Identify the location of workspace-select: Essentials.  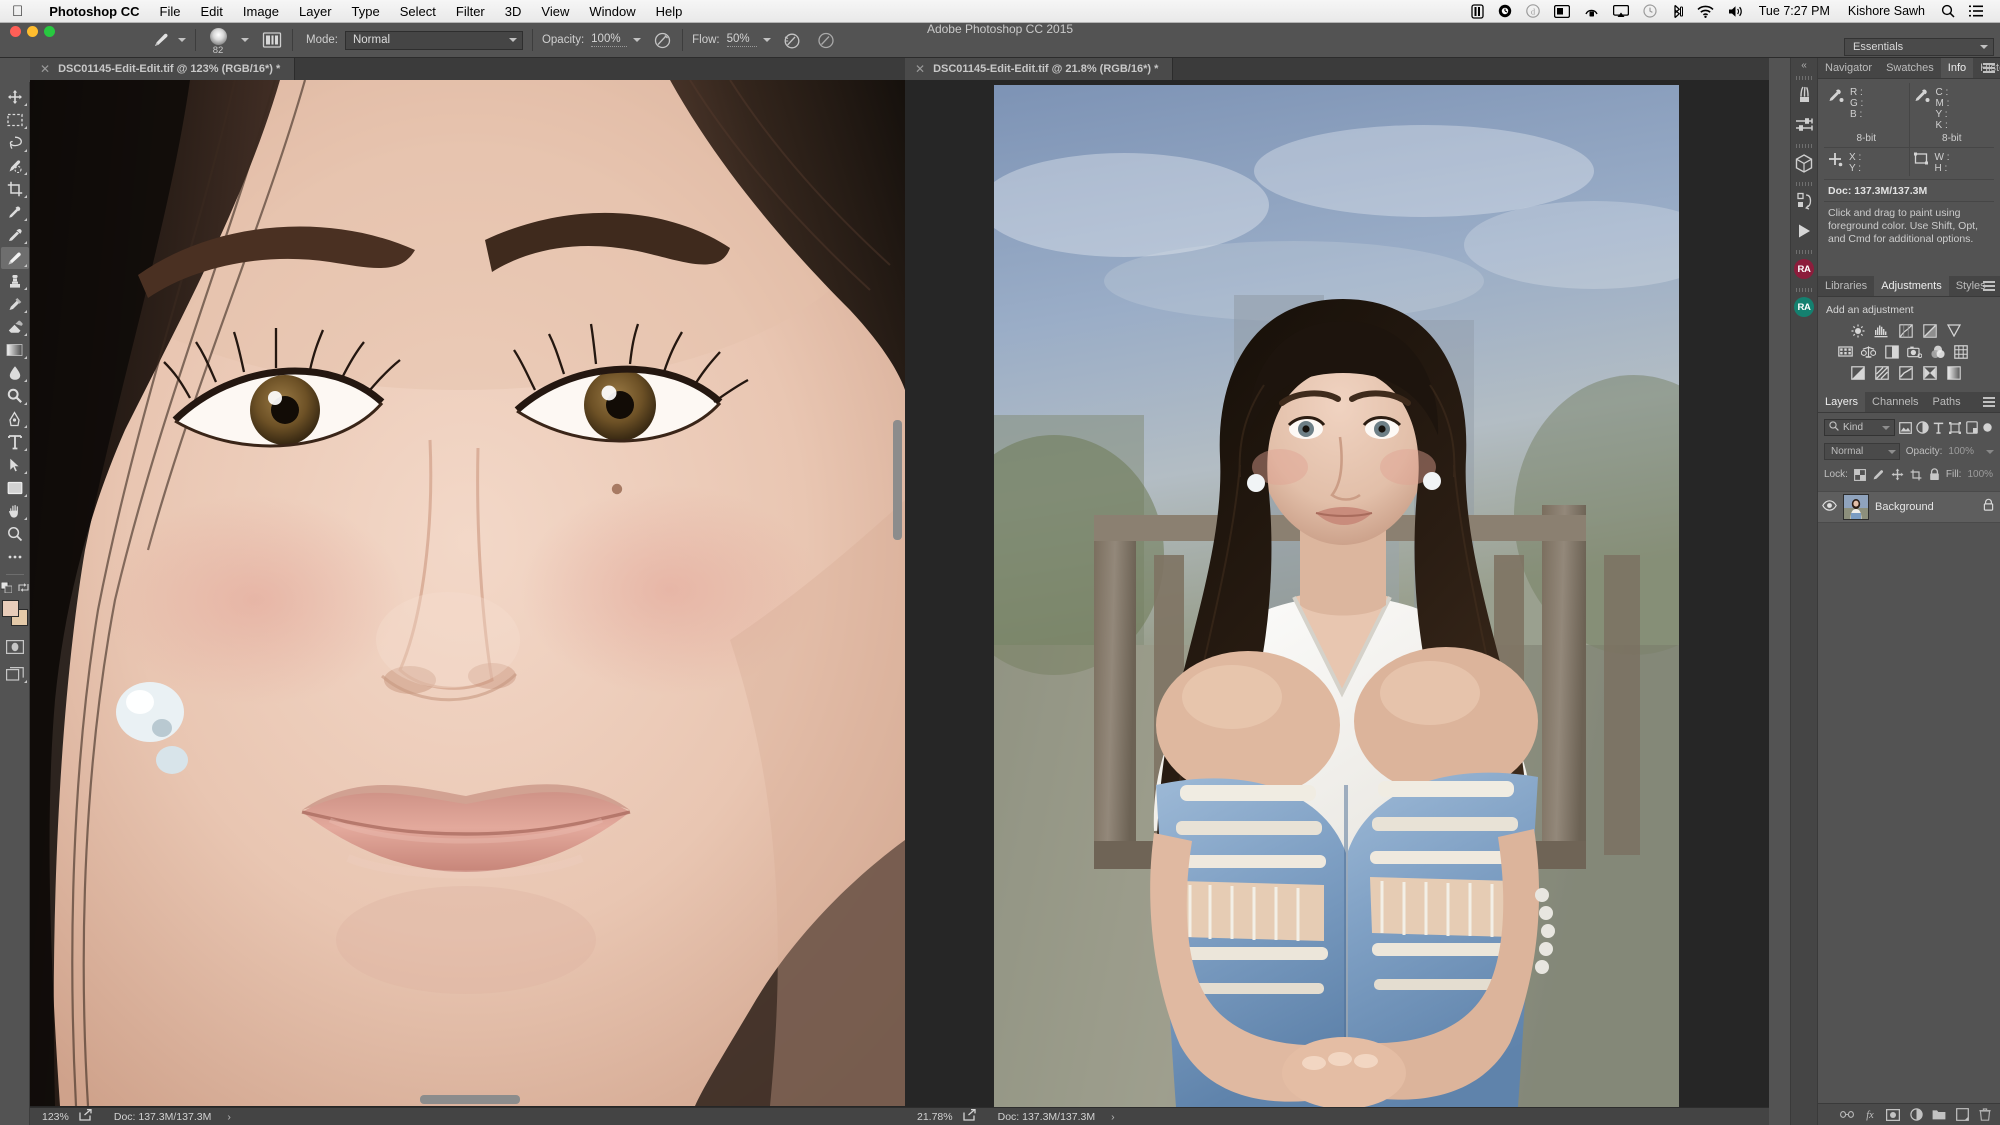
(1919, 47).